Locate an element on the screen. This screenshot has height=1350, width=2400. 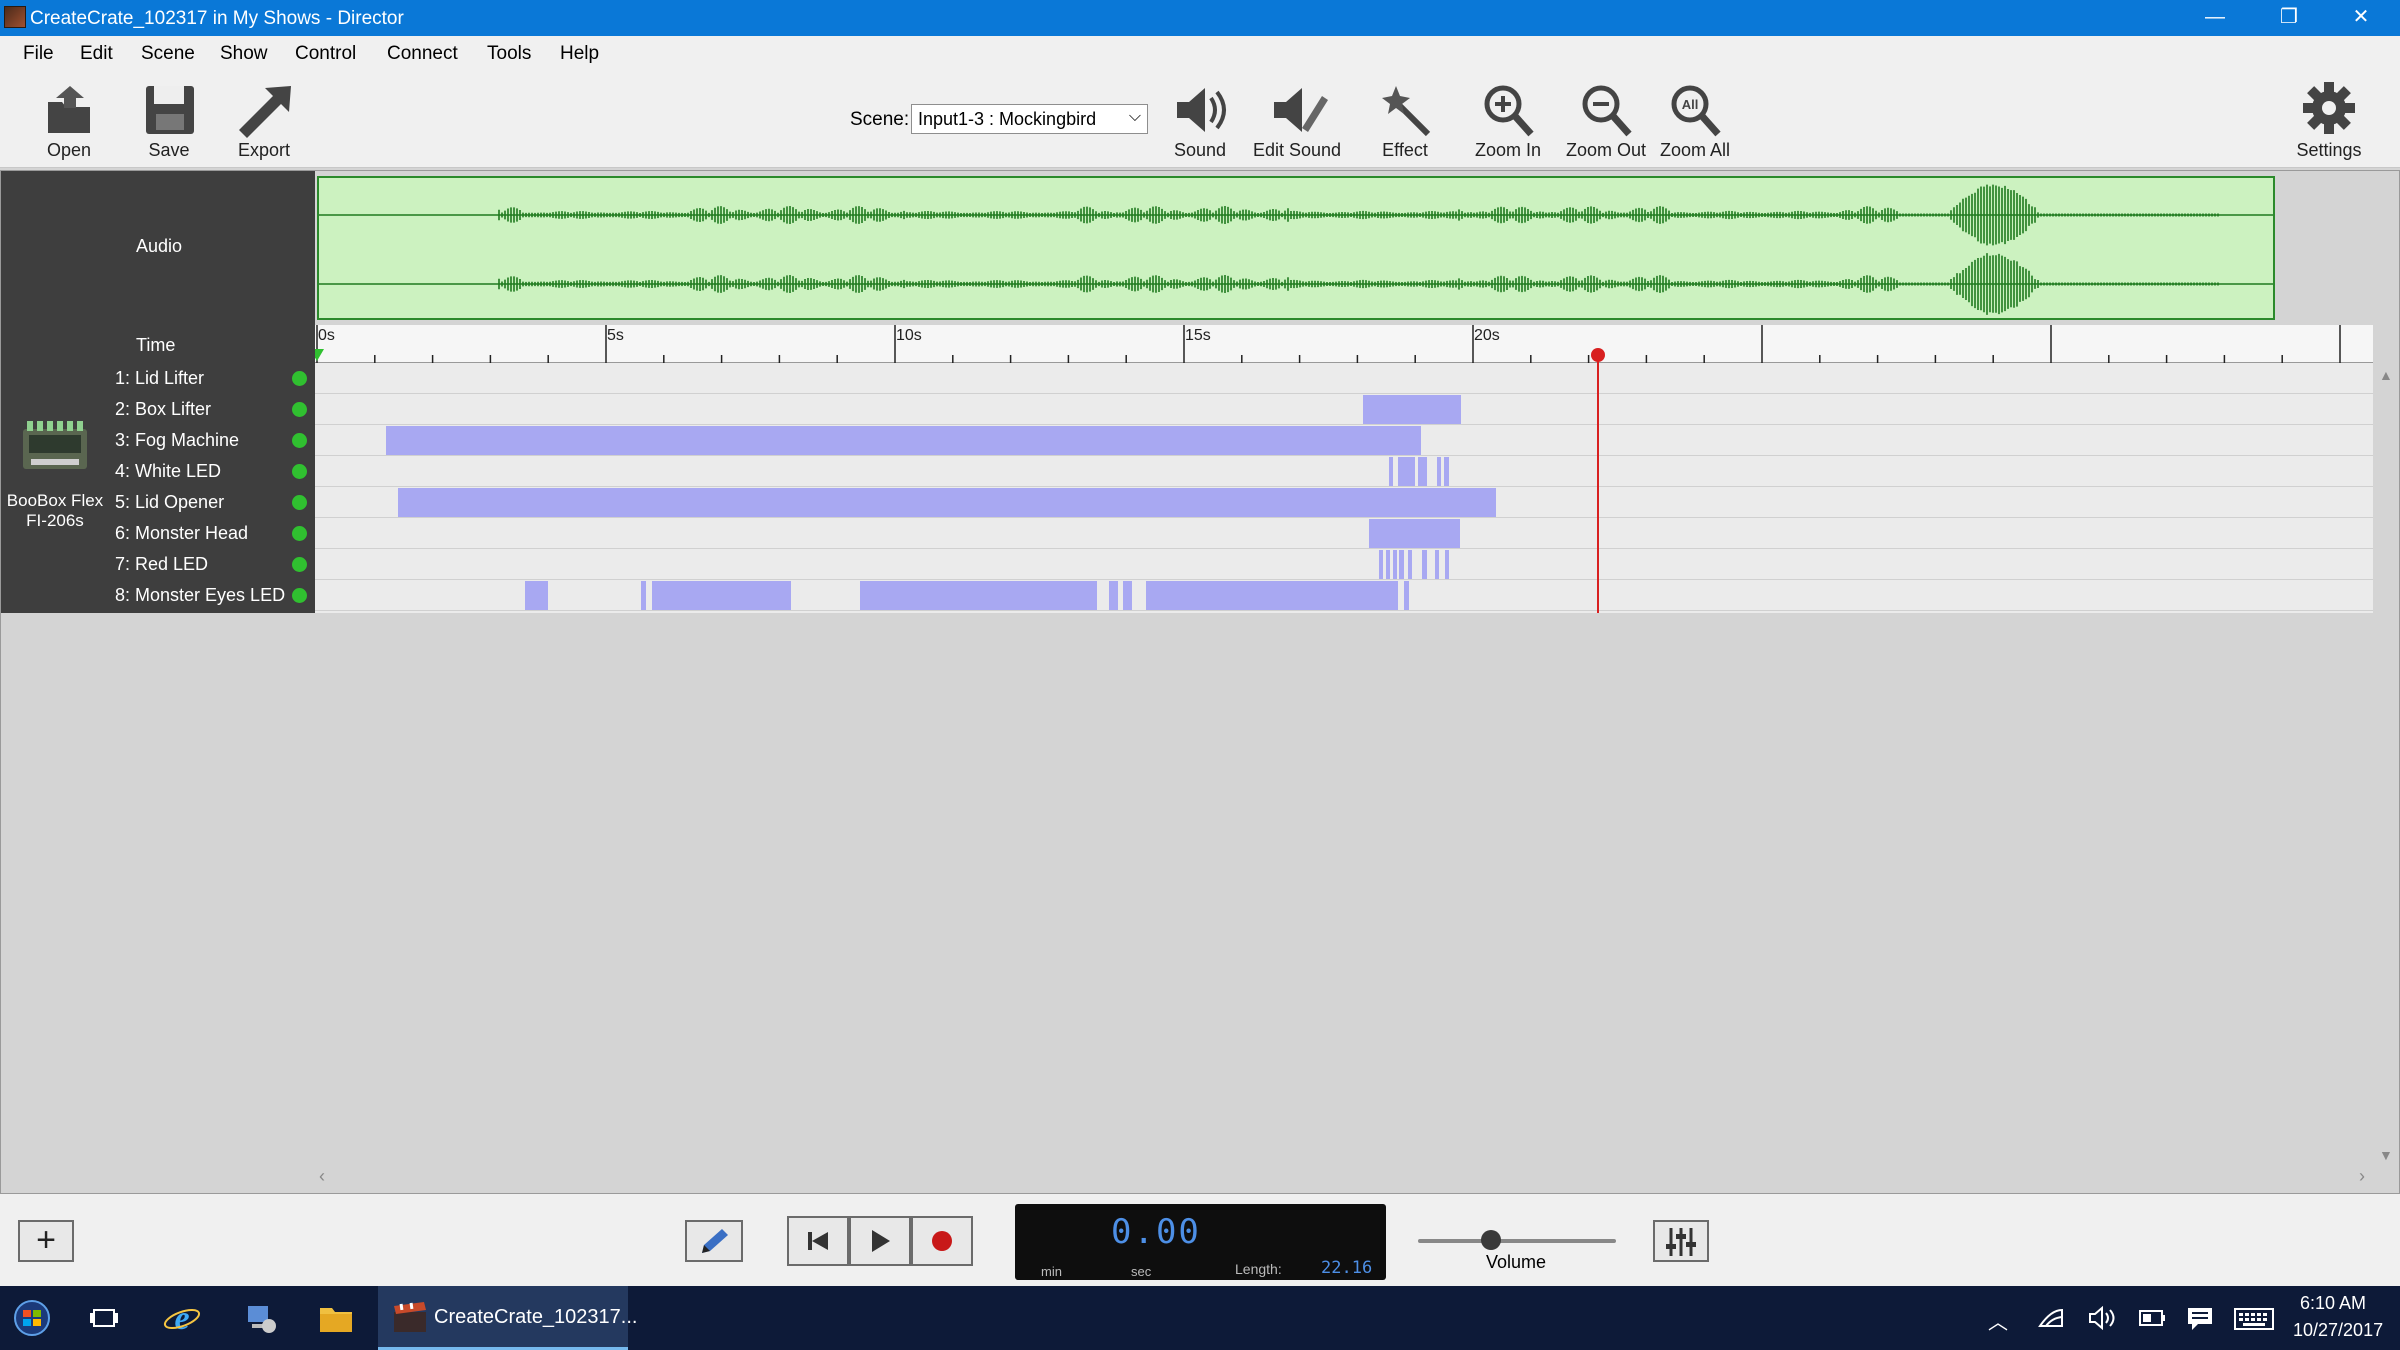
channel-label: 7: Red LED is located at coordinates (161, 564).